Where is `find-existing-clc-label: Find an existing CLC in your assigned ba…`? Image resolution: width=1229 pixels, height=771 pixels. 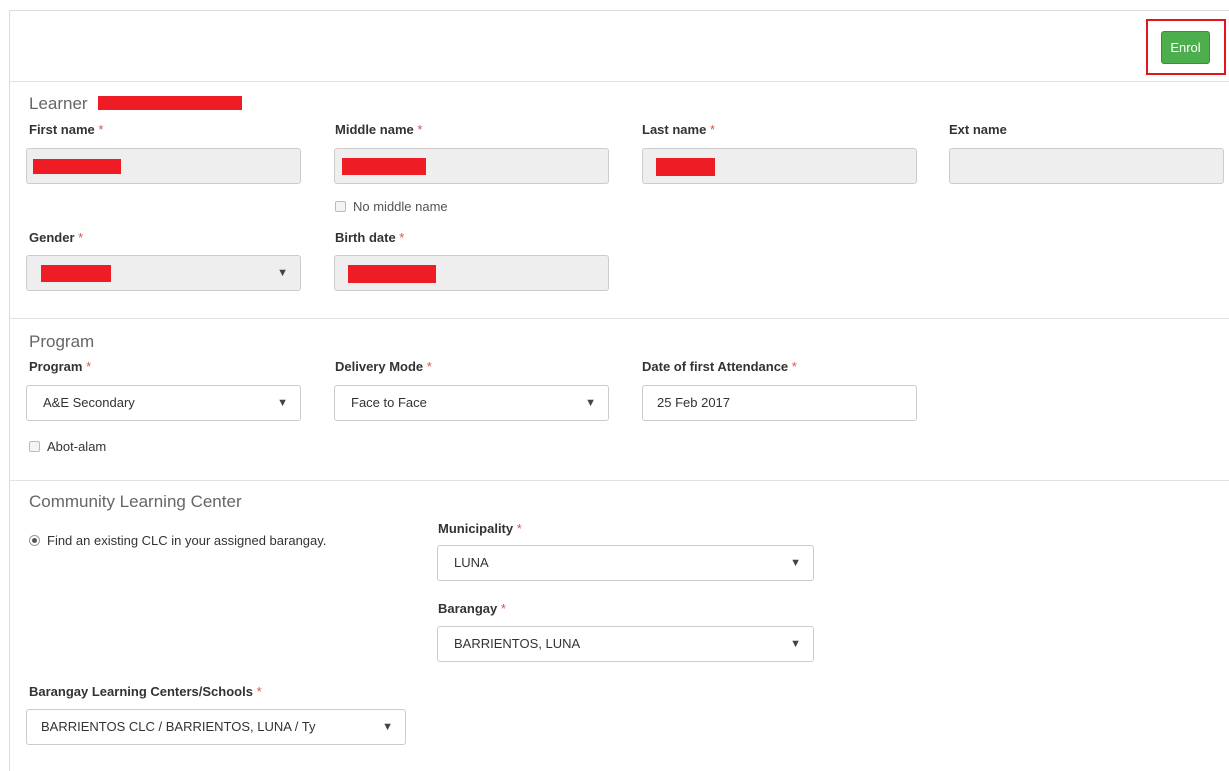
find-existing-clc-label: Find an existing CLC in your assigned ba… is located at coordinates (187, 540).